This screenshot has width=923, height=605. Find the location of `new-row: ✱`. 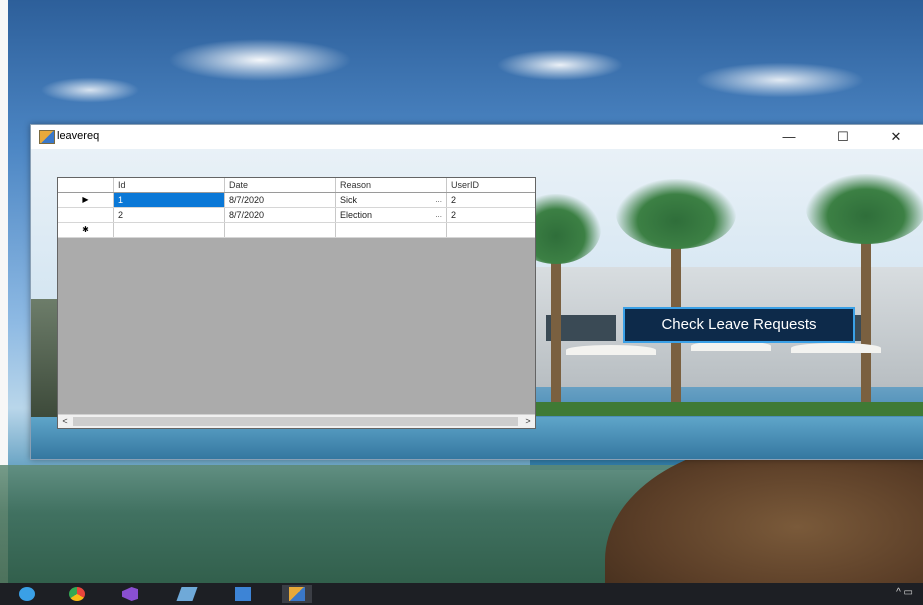

new-row: ✱ is located at coordinates (296, 230).